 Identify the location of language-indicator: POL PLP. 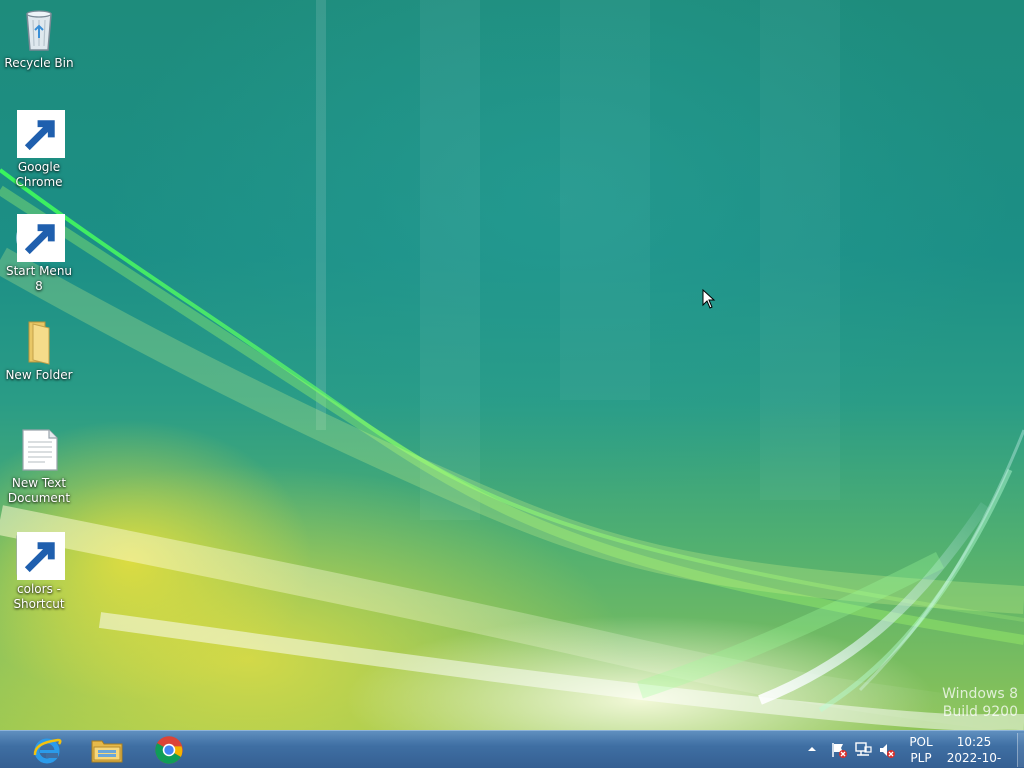
(921, 750).